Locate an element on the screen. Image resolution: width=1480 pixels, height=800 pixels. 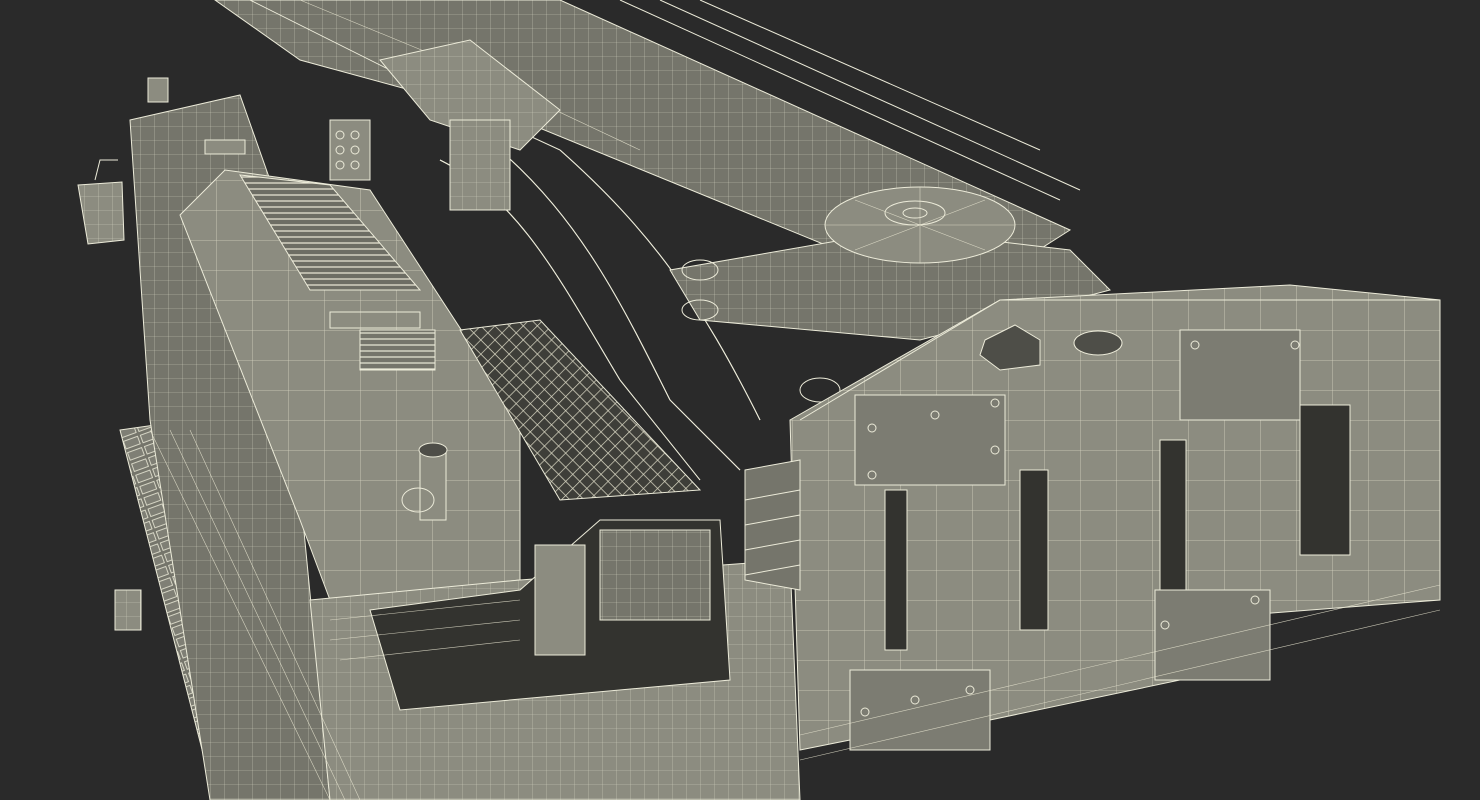
cooling-fins is located at coordinates (772, 525).